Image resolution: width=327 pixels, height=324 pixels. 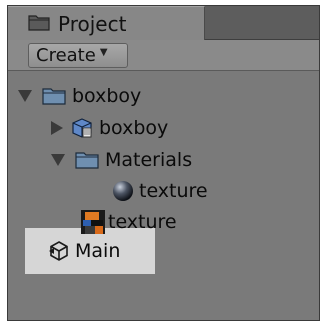 What do you see at coordinates (92, 23) in the screenshot?
I see `tab-label: Project` at bounding box center [92, 23].